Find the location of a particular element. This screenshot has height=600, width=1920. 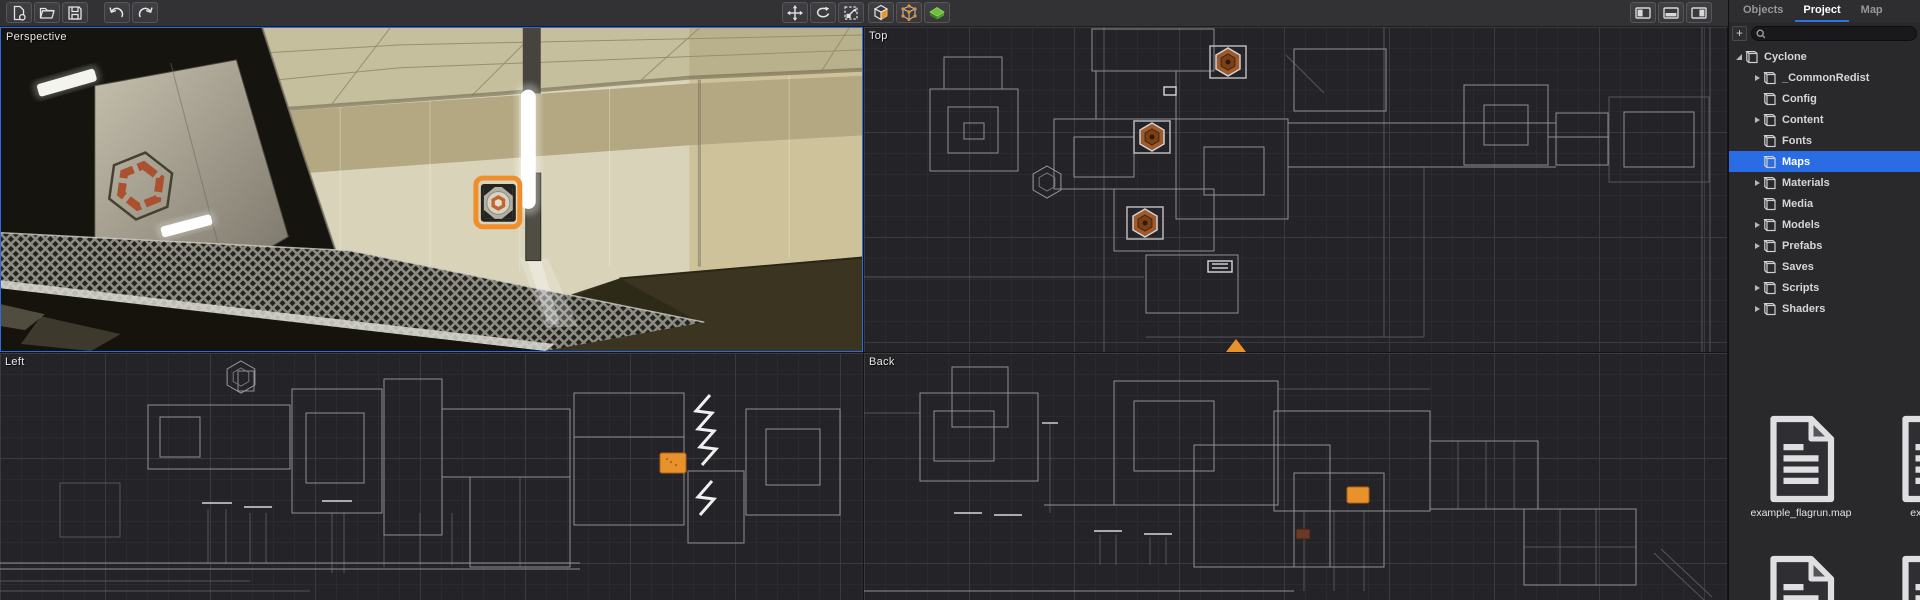

mode-button-group is located at coordinates (909, 12).